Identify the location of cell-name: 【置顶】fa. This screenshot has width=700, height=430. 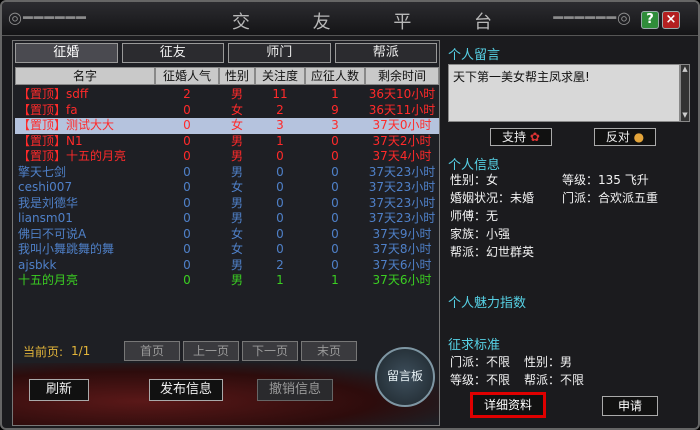
(48, 109).